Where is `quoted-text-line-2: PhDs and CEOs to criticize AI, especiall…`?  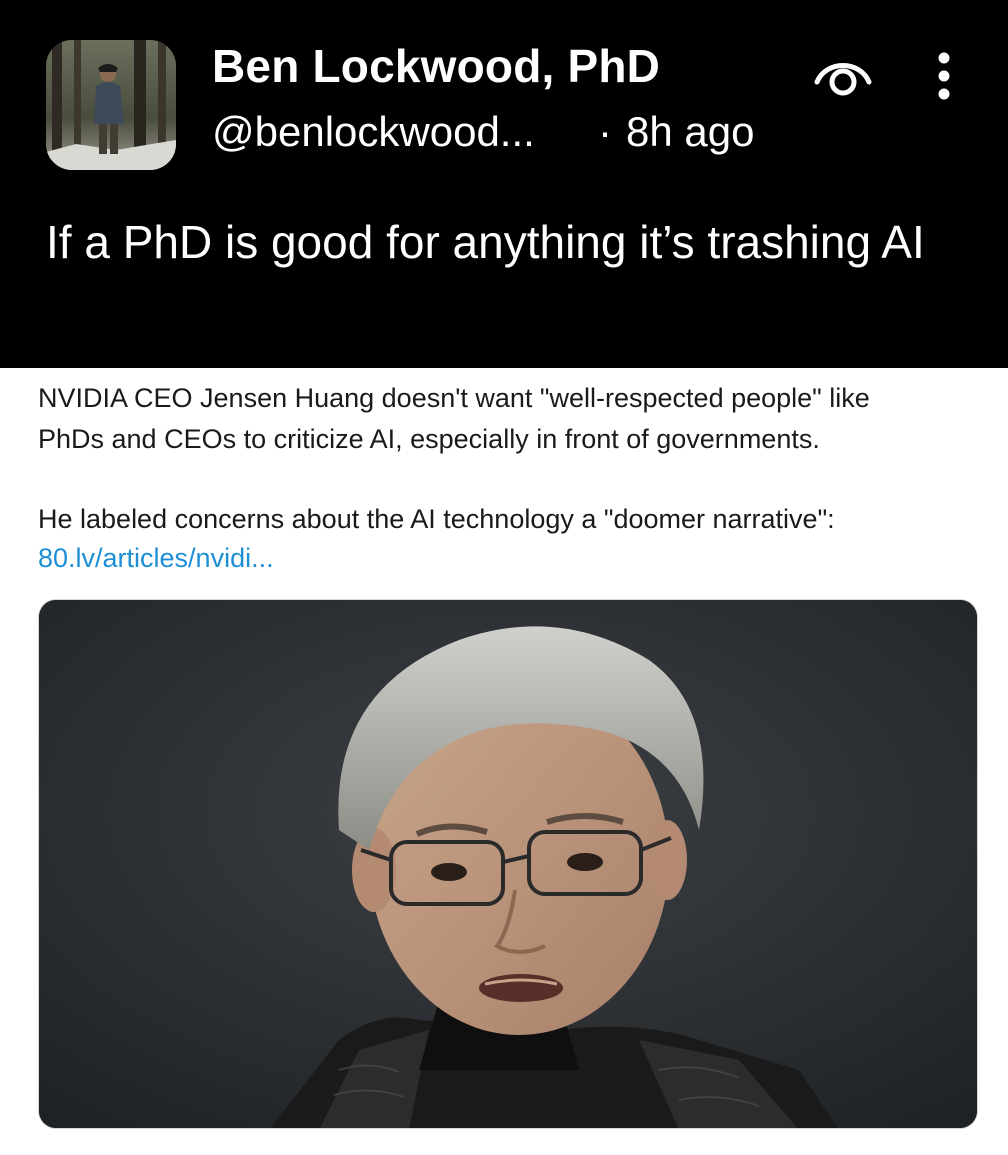
quoted-text-line-2: PhDs and CEOs to criticize AI, especiall… is located at coordinates (429, 439).